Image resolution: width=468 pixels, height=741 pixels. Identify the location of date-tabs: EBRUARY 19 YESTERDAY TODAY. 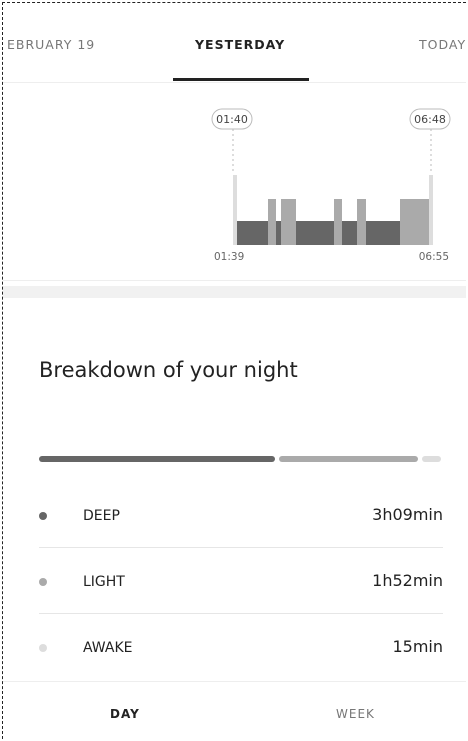
(234, 43).